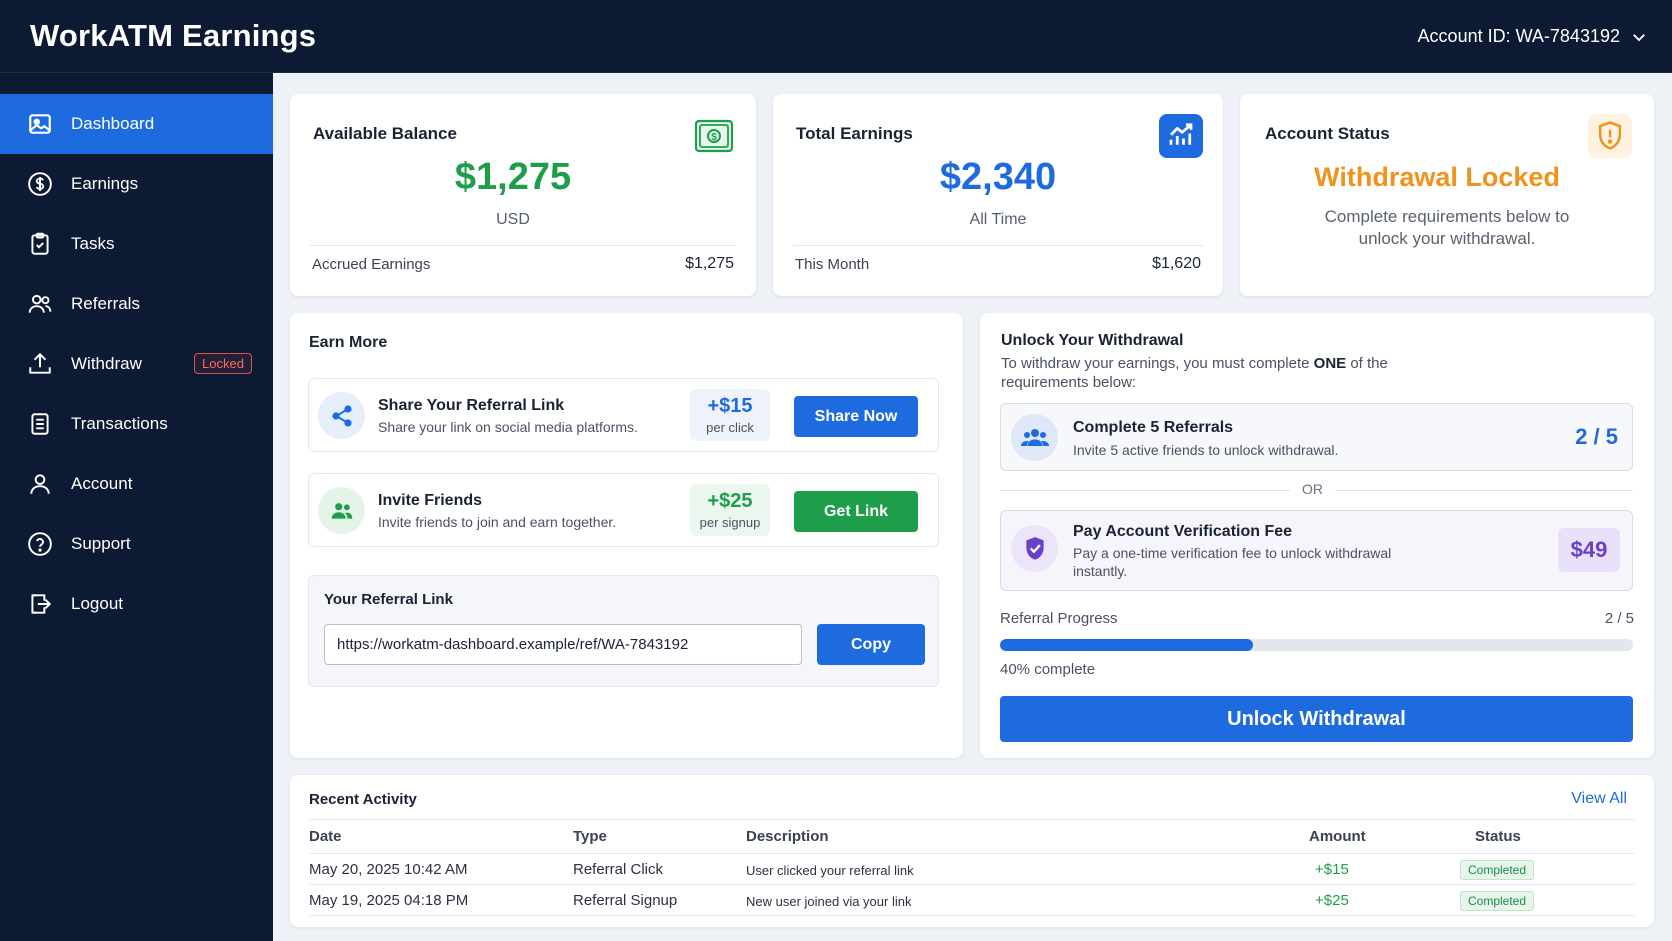  What do you see at coordinates (832, 264) in the screenshot?
I see `this-month-label: This Month` at bounding box center [832, 264].